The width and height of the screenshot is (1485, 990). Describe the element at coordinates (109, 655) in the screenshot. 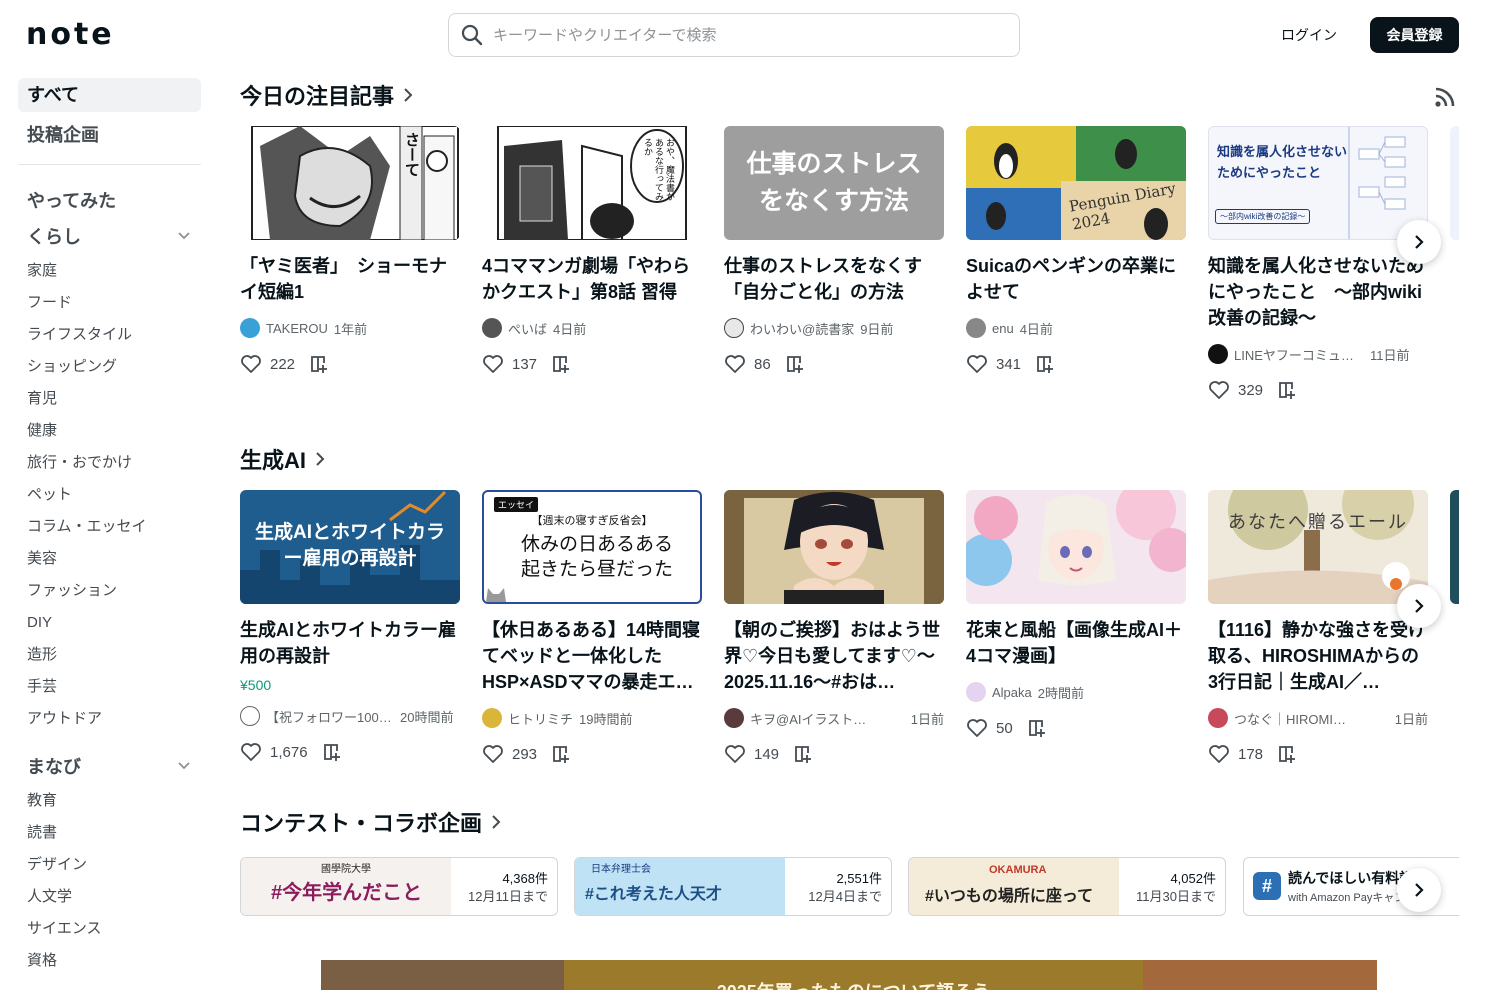

I see `sidebar-subitem: 造形` at that location.